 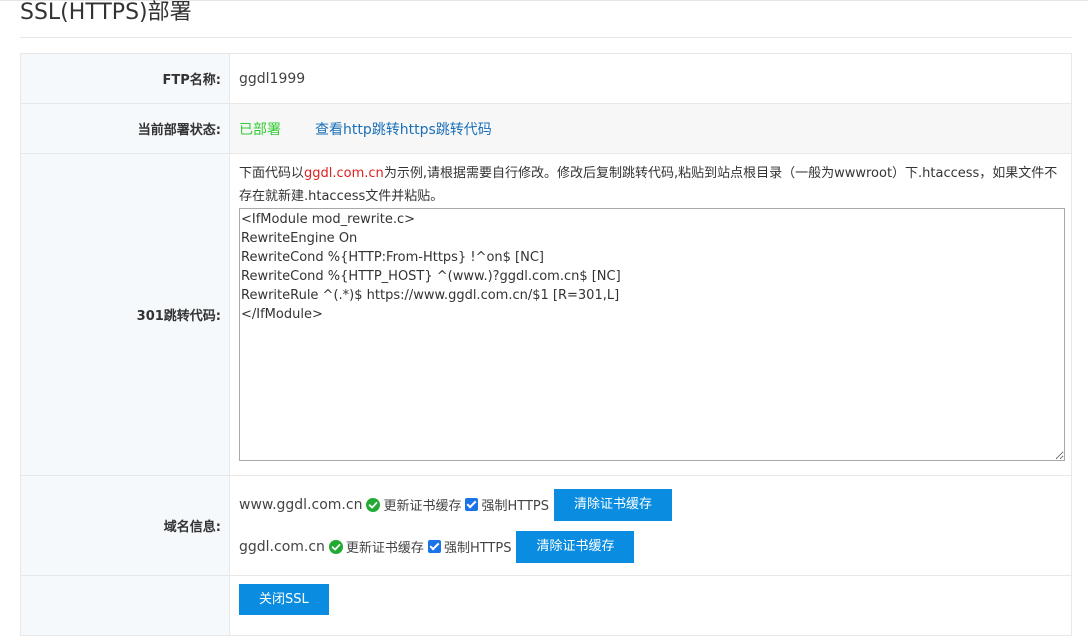 I want to click on close-ssl-label-cell, so click(x=125, y=605).